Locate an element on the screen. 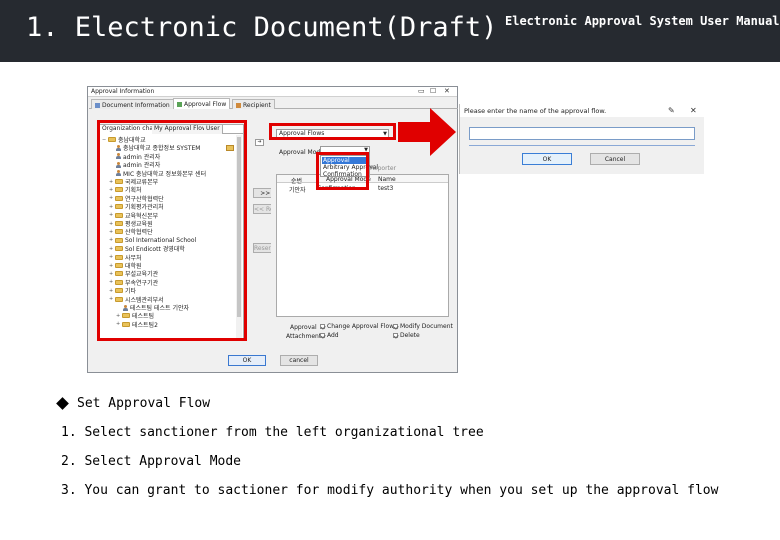 This screenshot has height=540, width=780. flow-select-highlight-box is located at coordinates (332, 131).